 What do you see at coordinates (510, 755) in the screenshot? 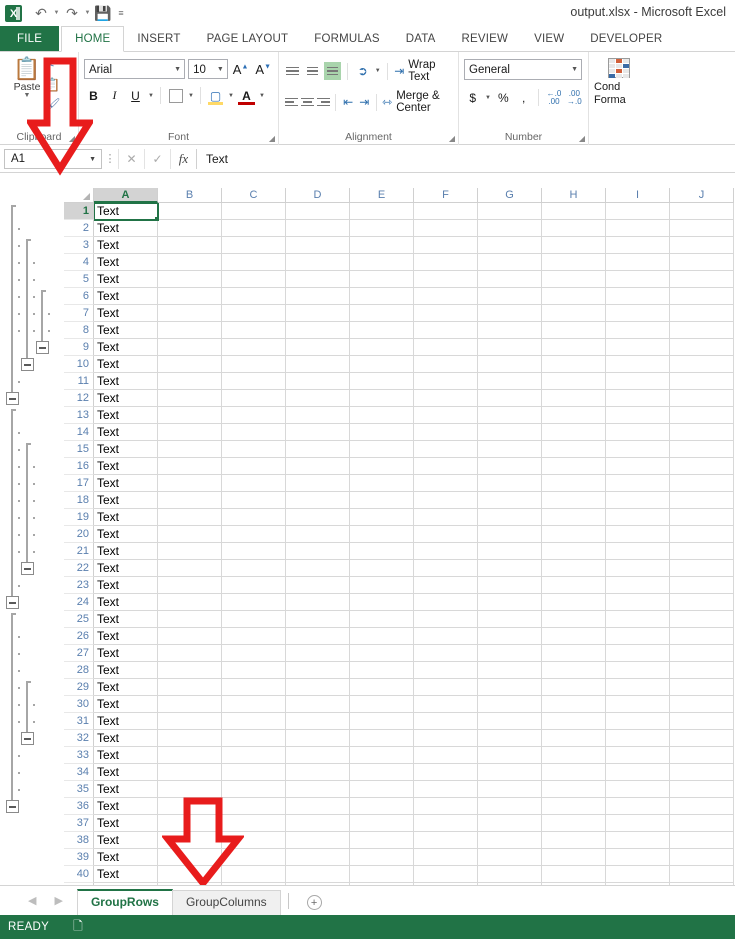
I see `cell-G33` at bounding box center [510, 755].